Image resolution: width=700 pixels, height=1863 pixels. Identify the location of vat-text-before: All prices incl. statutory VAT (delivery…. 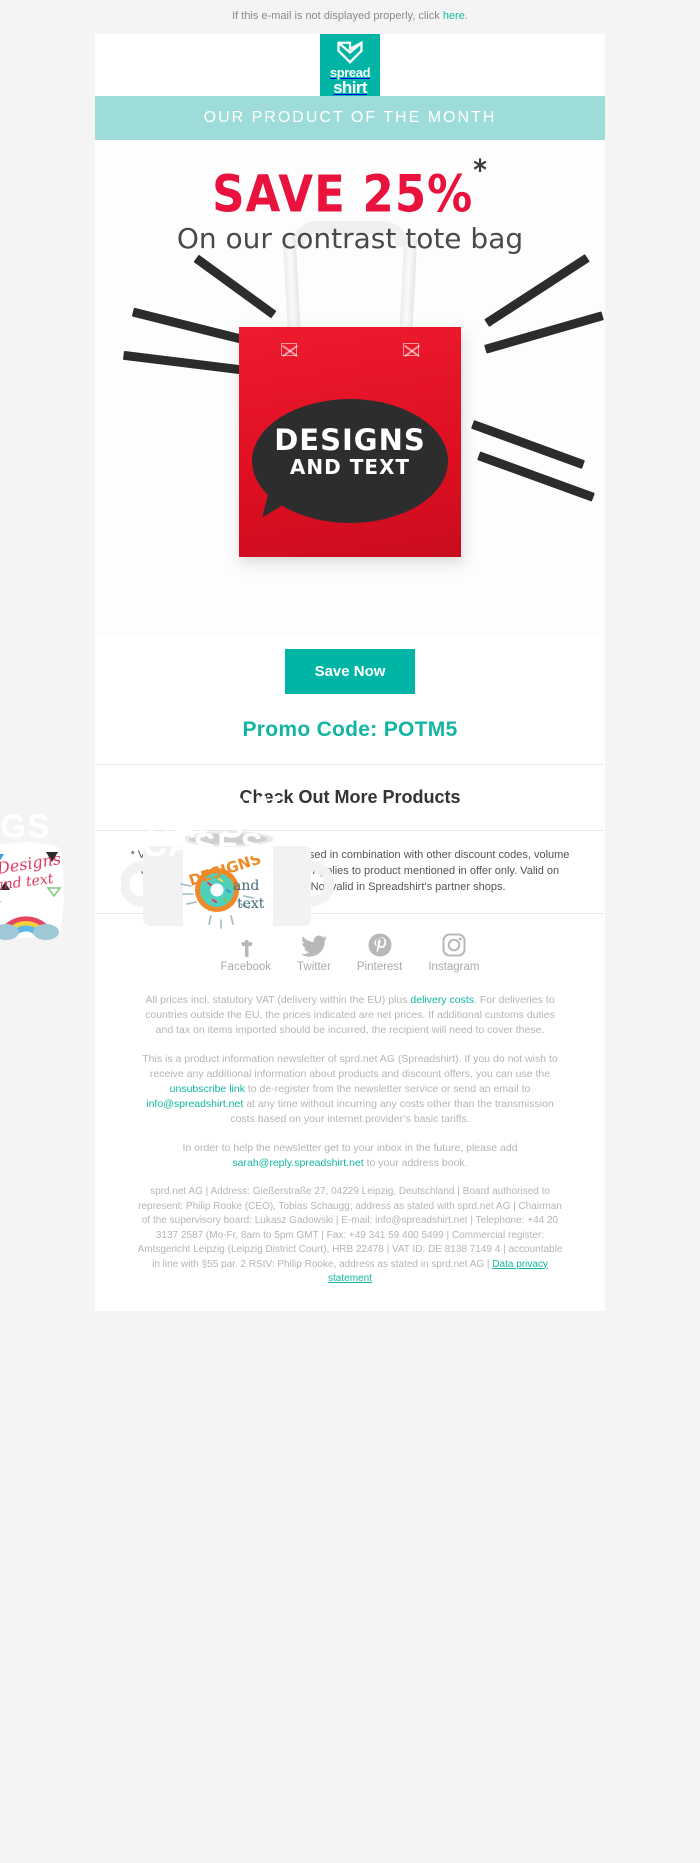
(278, 1000).